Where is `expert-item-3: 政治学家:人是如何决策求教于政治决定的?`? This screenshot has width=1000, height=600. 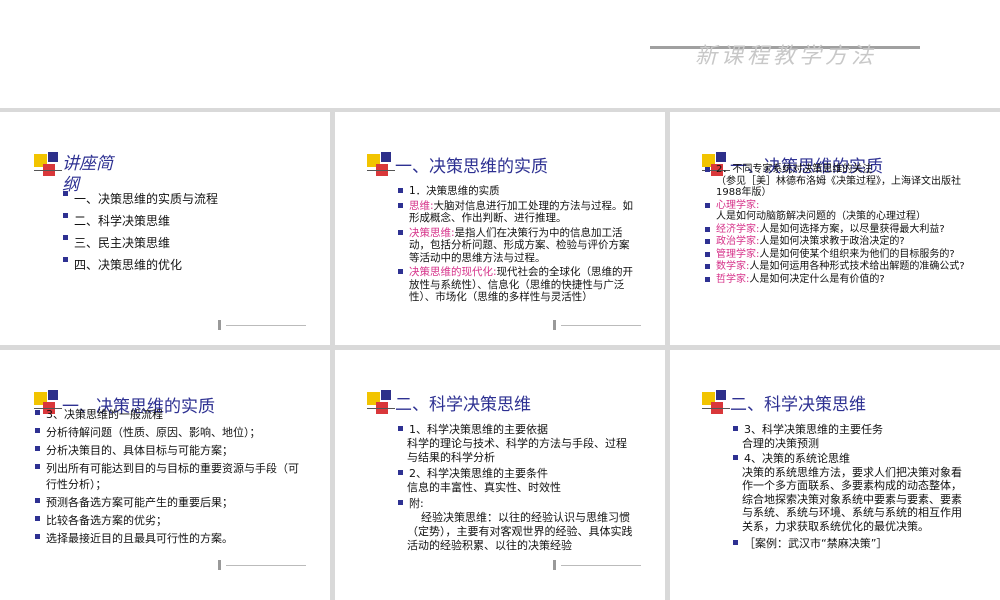
expert-item-3: 政治学家:人是如何决策求教于政治决定的? is located at coordinates (835, 242).